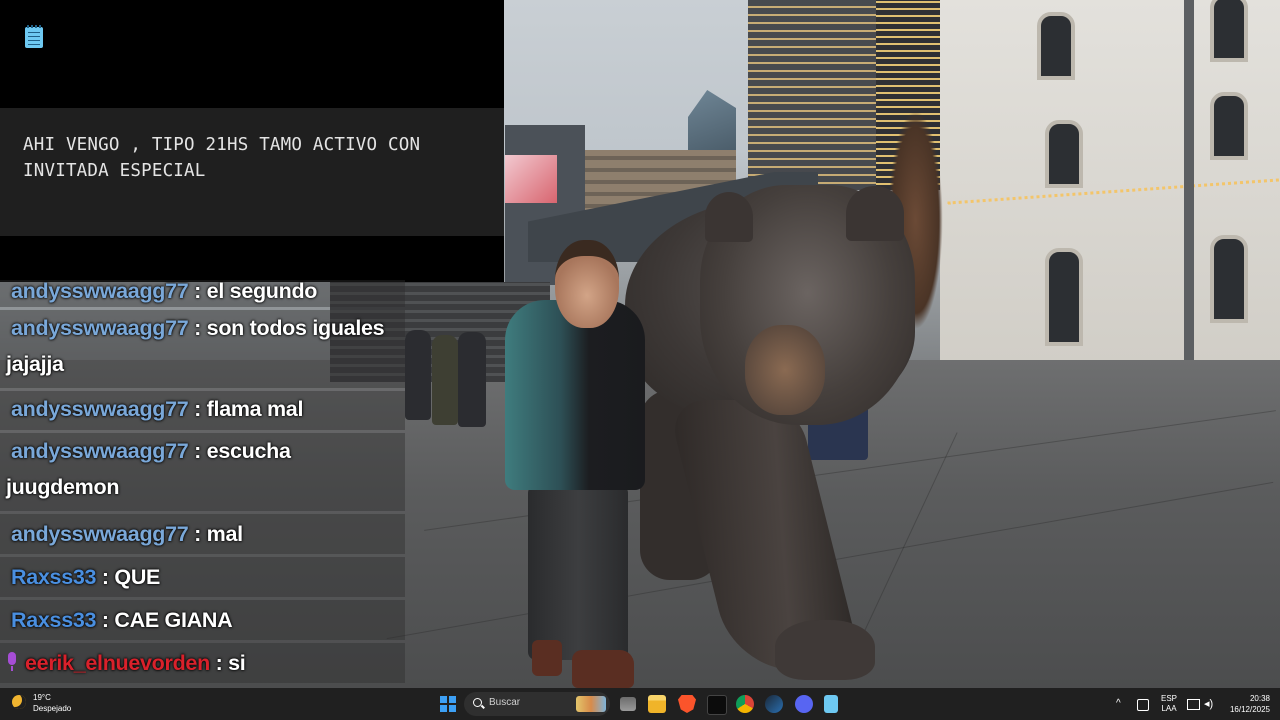 This screenshot has width=1280, height=720. What do you see at coordinates (1249, 709) in the screenshot?
I see `clock-date: 16/12/2025` at bounding box center [1249, 709].